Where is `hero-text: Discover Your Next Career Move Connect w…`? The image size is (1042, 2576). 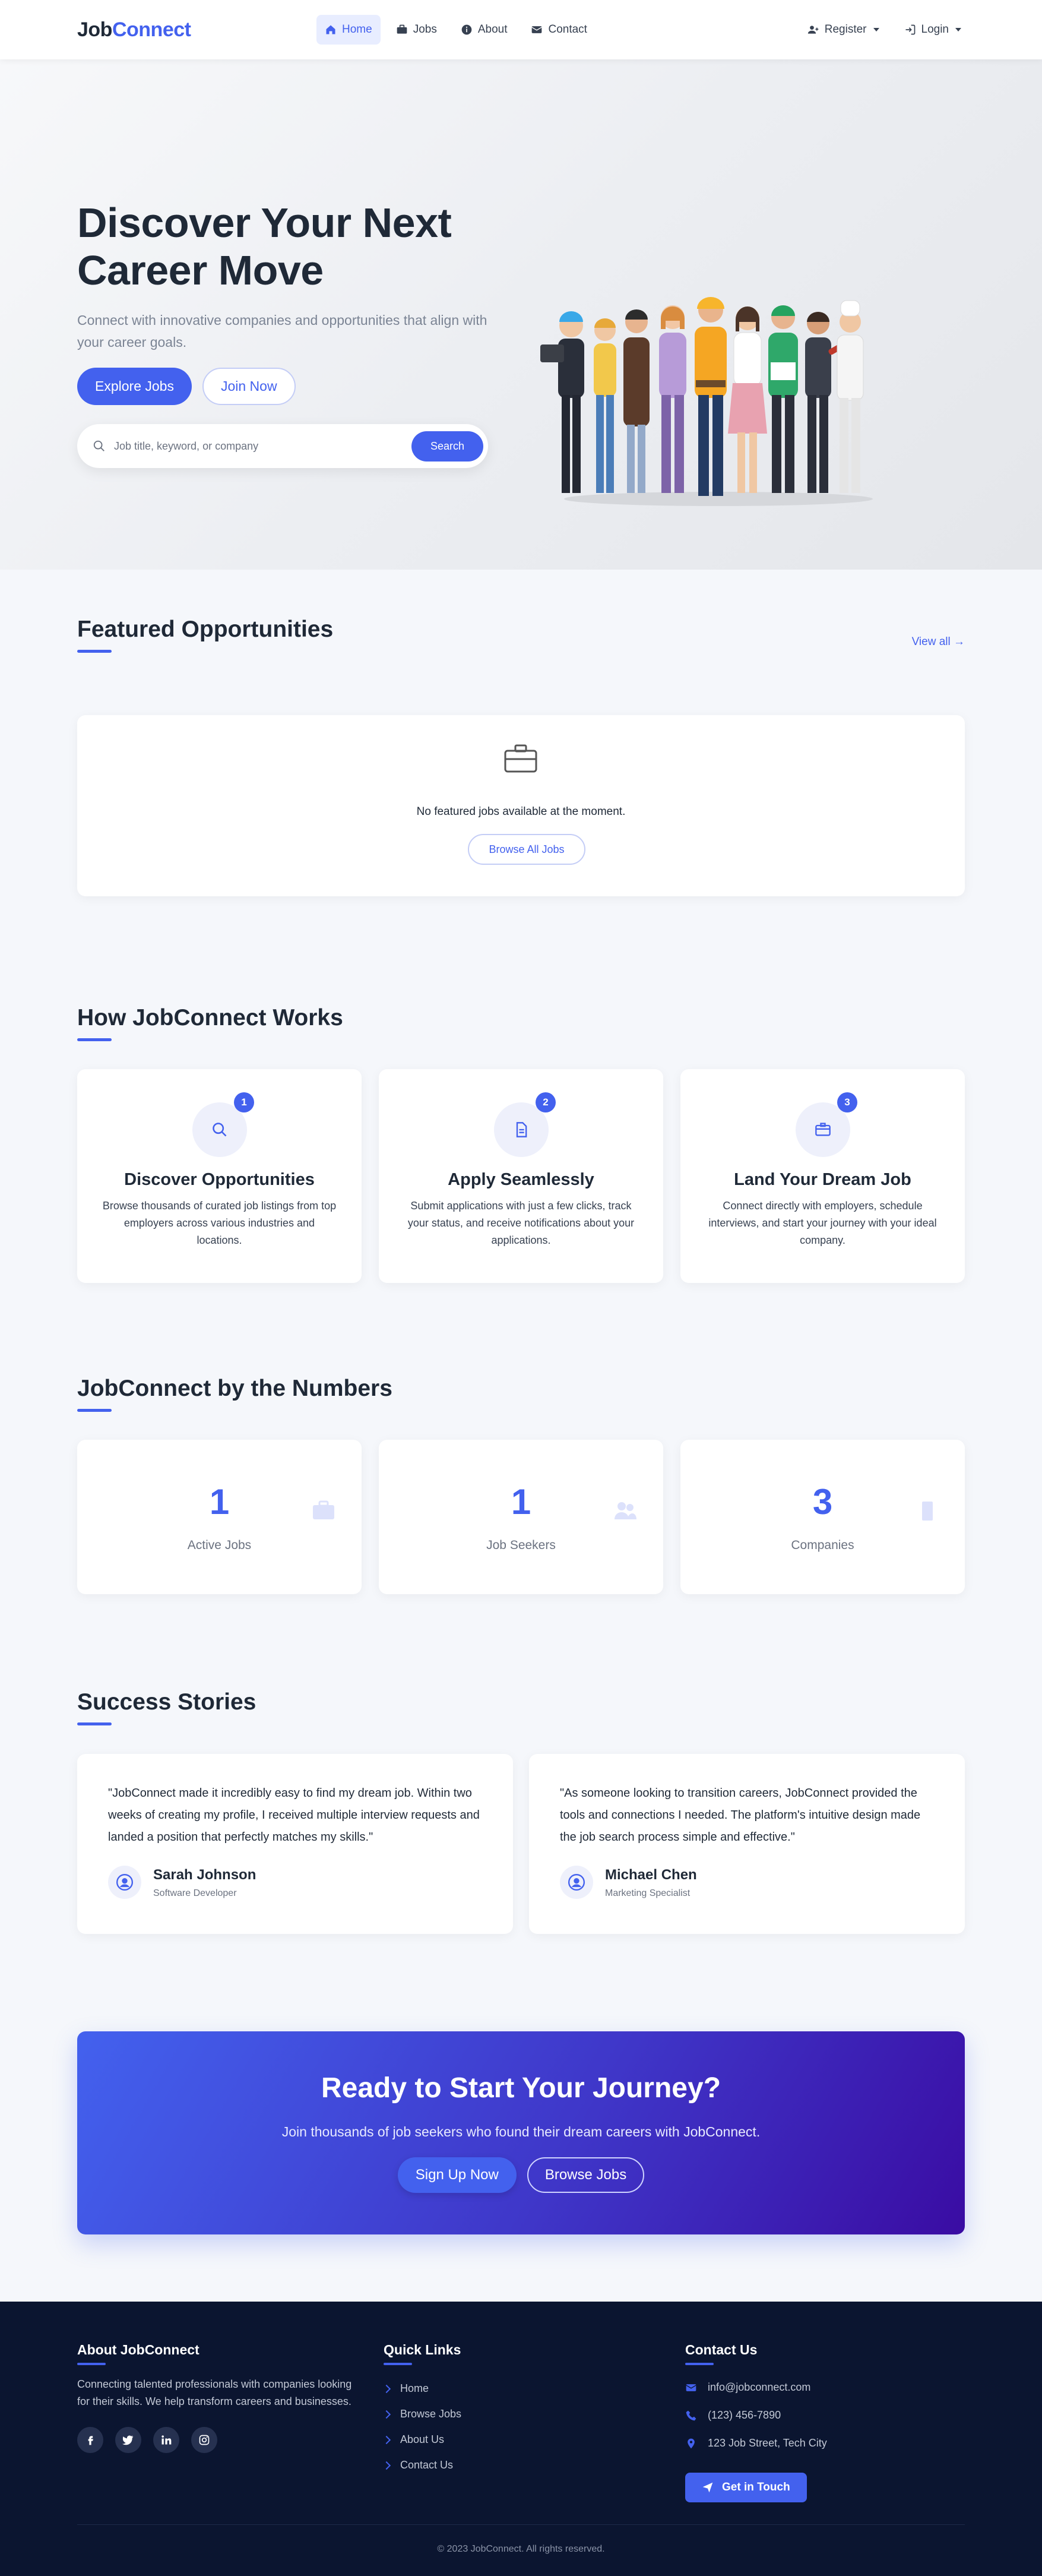
hero-text: Discover Your Next Career Move Connect w… is located at coordinates (297, 333).